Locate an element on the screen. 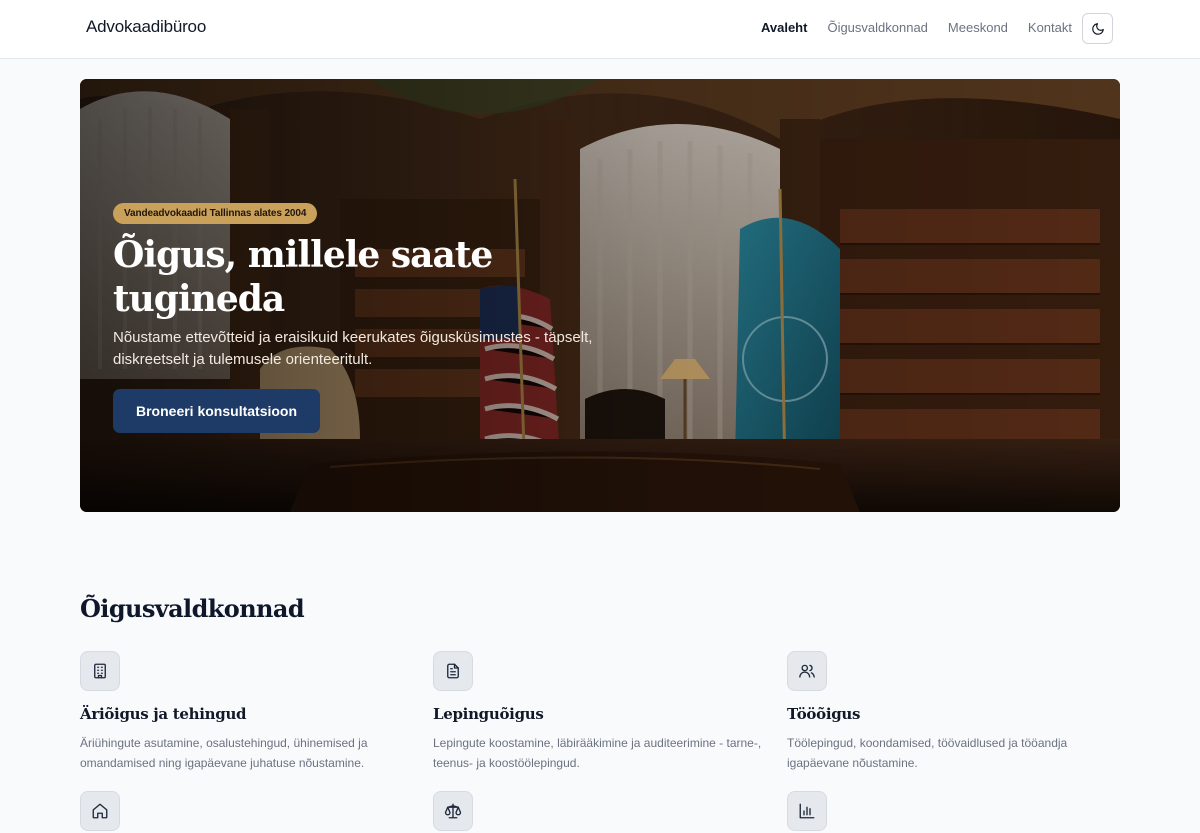 This screenshot has width=1200, height=833. scale-icon is located at coordinates (453, 811).